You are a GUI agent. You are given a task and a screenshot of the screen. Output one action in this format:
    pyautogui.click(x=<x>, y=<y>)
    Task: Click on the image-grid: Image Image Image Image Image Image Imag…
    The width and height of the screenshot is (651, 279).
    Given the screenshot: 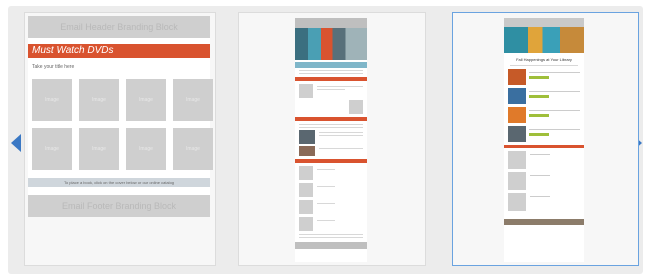 What is the action you would take?
    pyautogui.click(x=120, y=123)
    